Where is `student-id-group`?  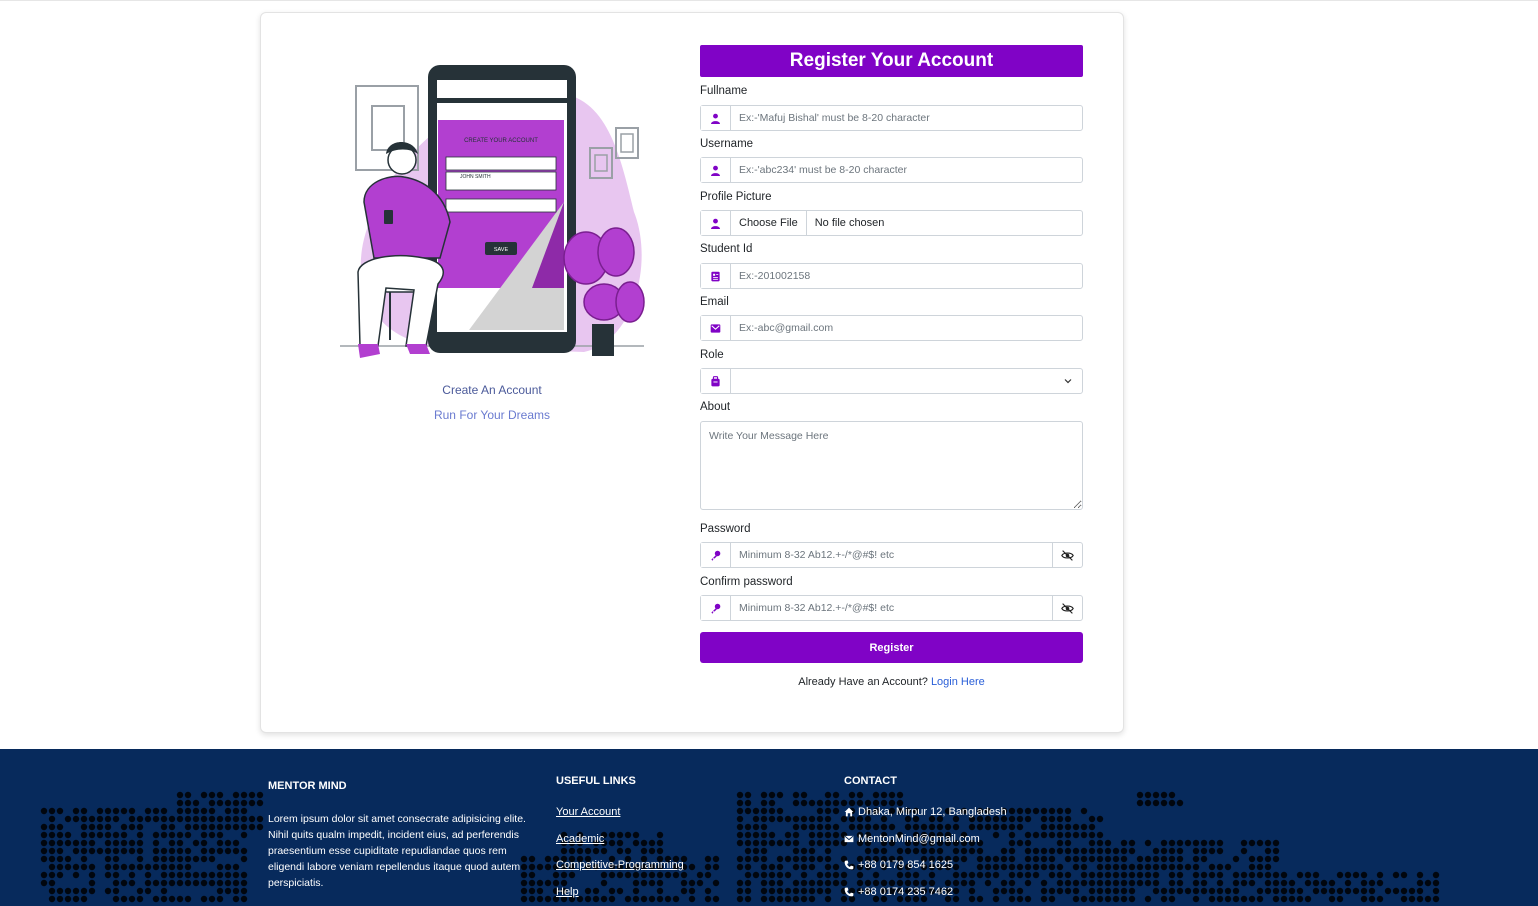 student-id-group is located at coordinates (891, 276).